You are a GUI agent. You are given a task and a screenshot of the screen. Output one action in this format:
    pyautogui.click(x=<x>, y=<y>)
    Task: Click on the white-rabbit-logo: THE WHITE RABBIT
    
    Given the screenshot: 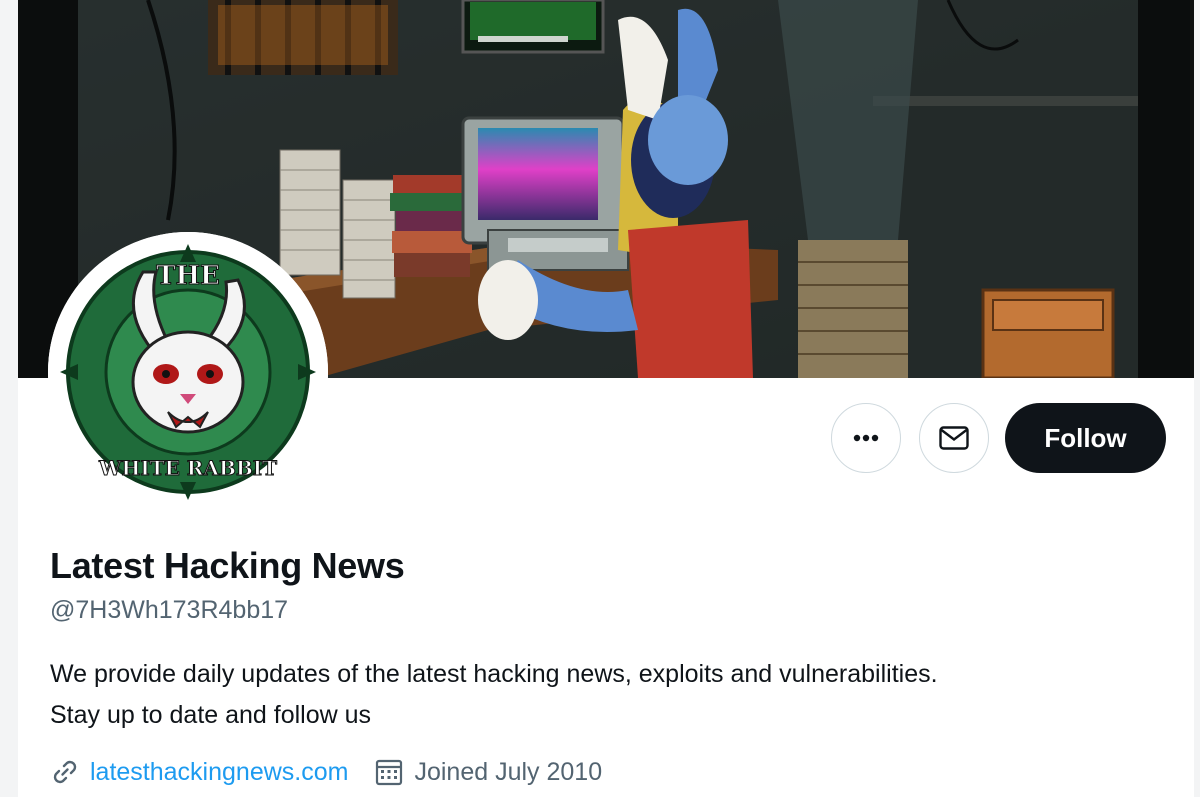 What is the action you would take?
    pyautogui.click(x=188, y=372)
    